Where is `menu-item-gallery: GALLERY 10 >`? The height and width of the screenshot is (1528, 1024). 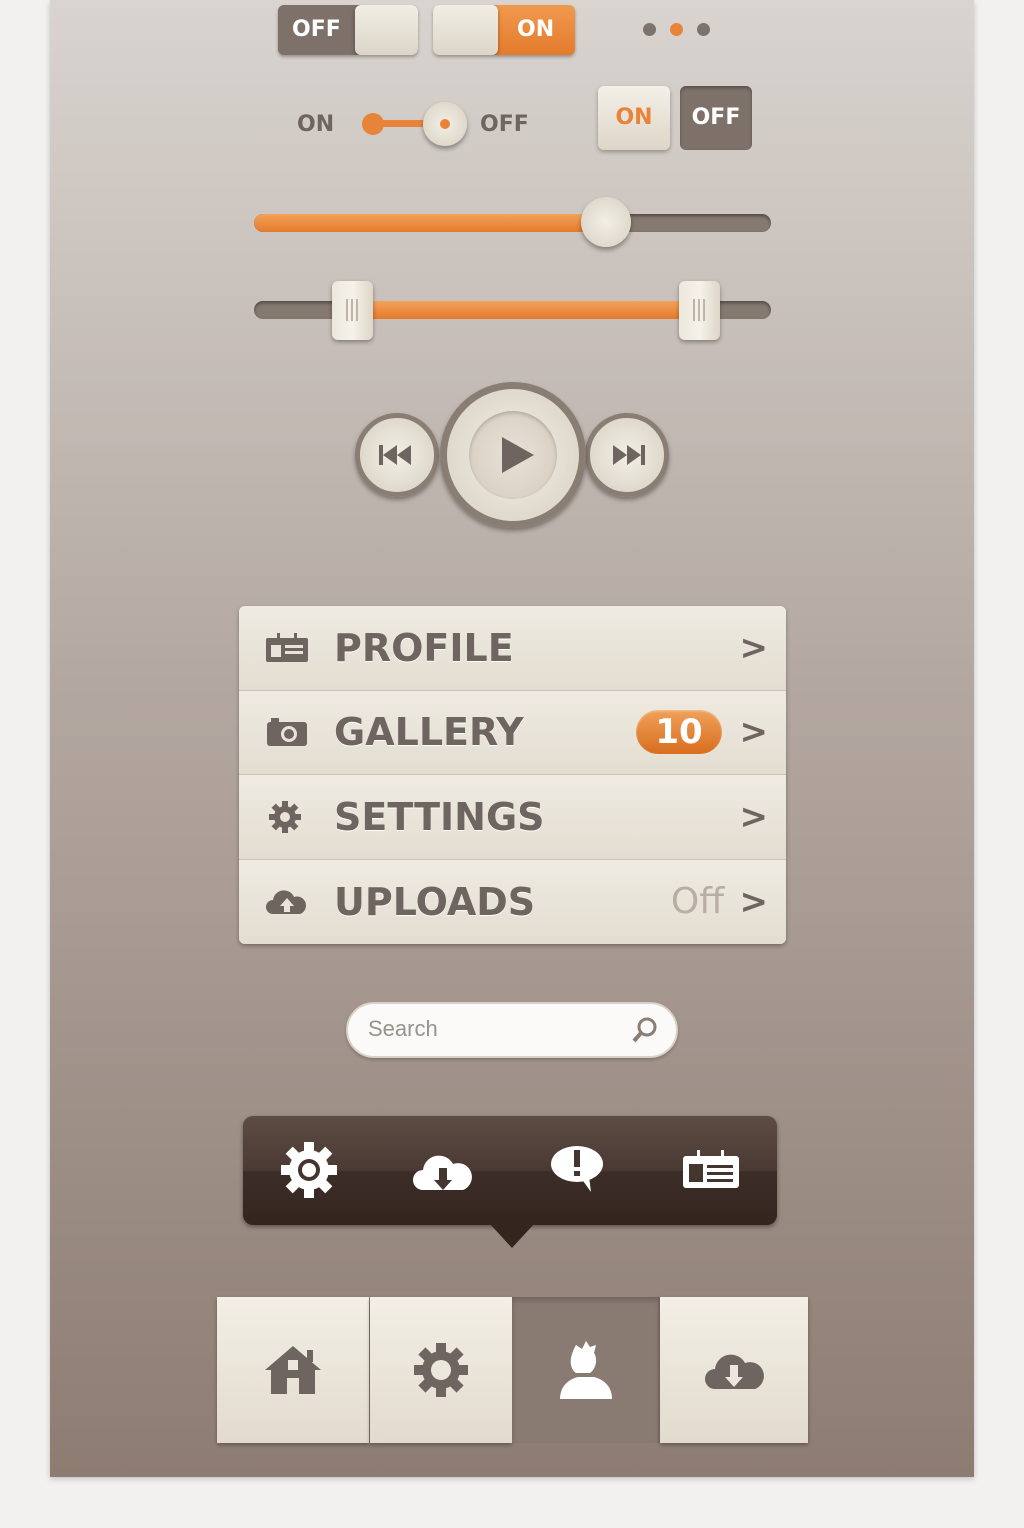 menu-item-gallery: GALLERY 10 > is located at coordinates (512, 732).